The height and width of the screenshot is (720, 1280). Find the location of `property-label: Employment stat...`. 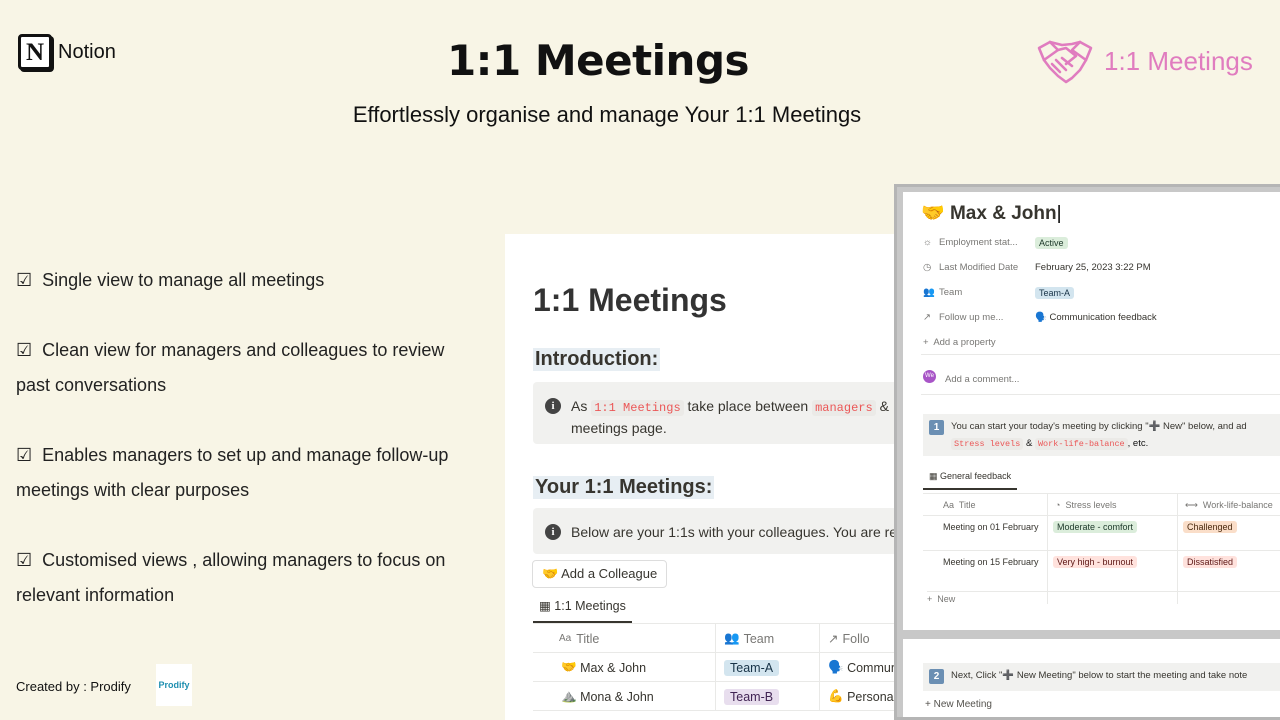

property-label: Employment stat... is located at coordinates (978, 242).